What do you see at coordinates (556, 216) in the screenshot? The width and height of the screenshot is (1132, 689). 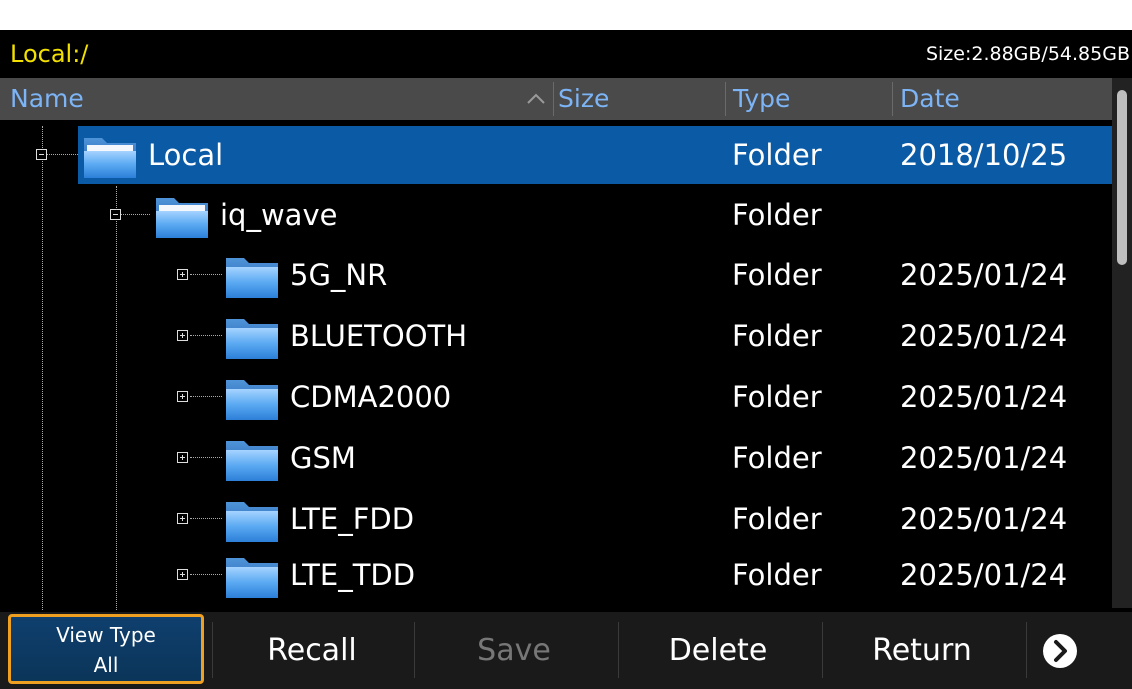 I see `tree-row-iq-wave: iq_wave Folder` at bounding box center [556, 216].